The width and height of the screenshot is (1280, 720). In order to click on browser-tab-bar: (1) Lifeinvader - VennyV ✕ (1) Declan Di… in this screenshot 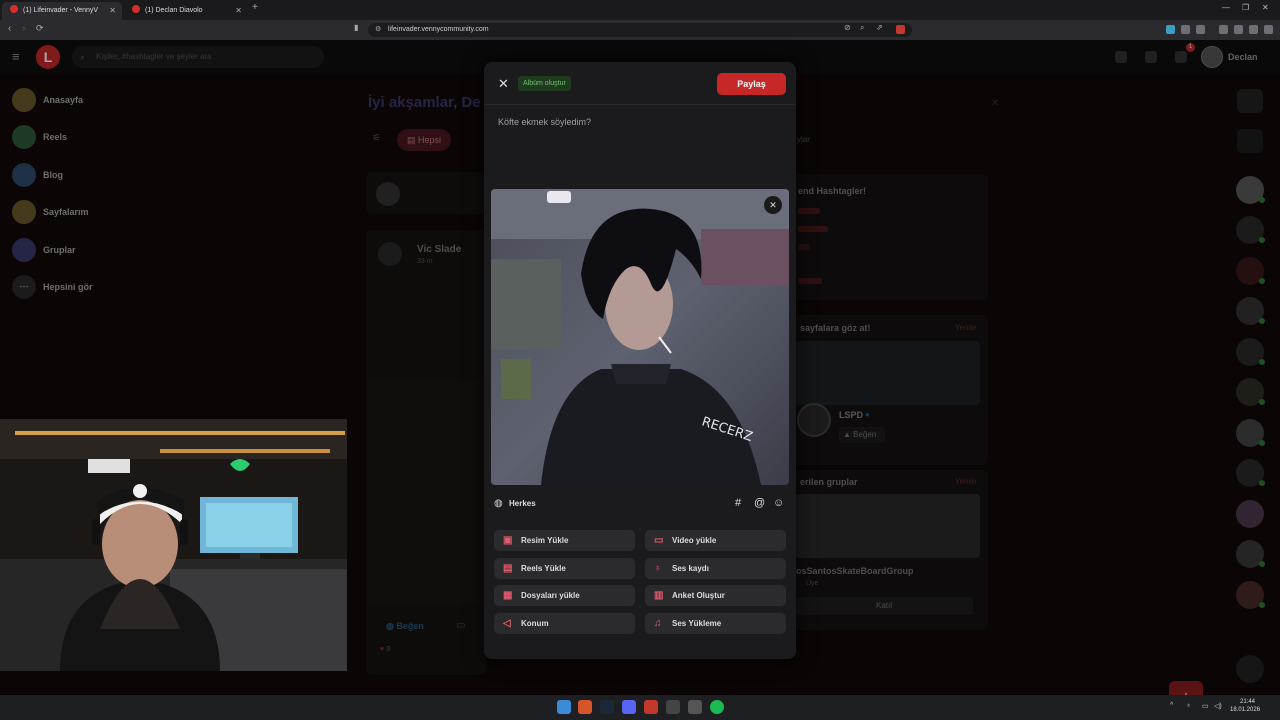, I will do `click(640, 10)`.